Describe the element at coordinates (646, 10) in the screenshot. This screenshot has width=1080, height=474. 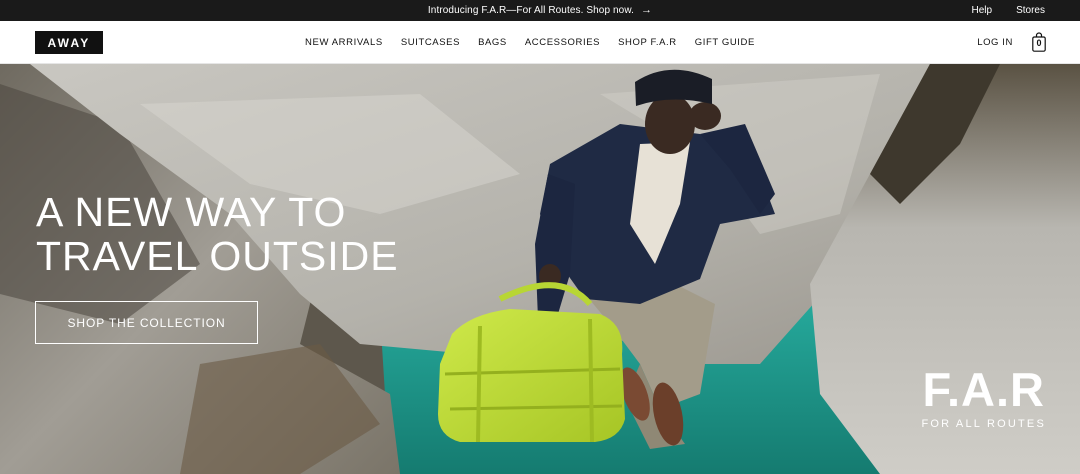
I see `arrow-right-icon: →` at that location.